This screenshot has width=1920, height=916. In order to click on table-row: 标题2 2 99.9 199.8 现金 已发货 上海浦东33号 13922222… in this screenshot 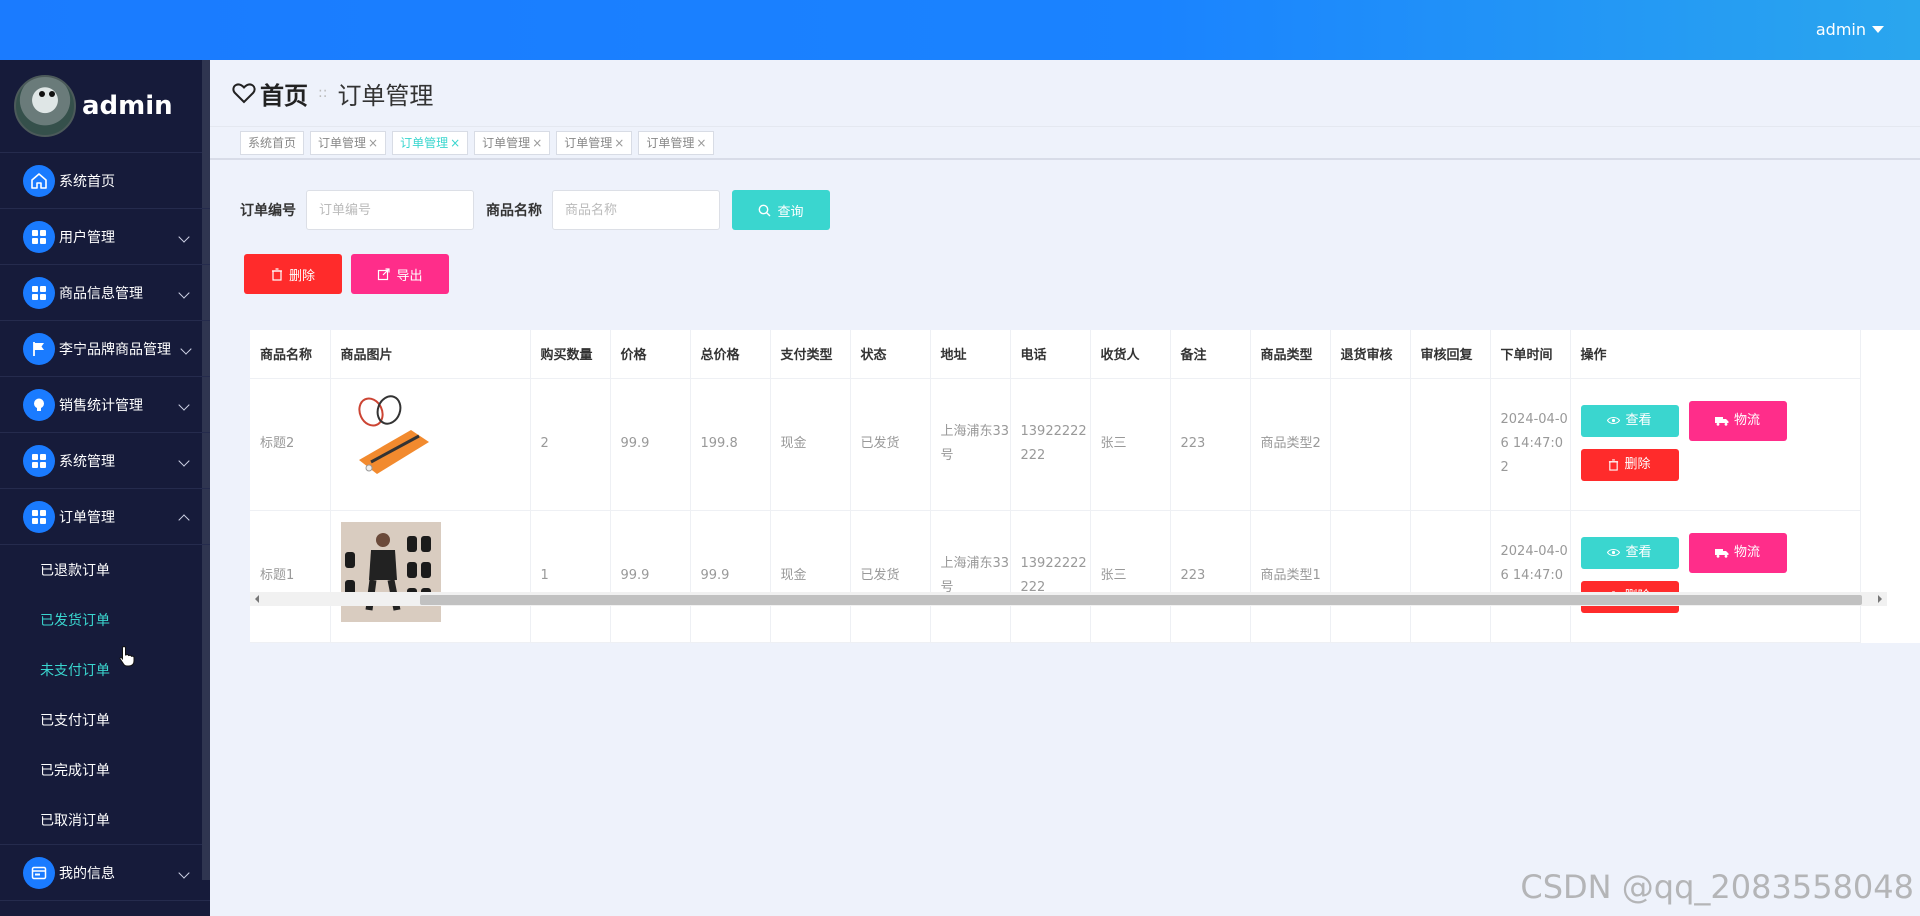, I will do `click(1055, 444)`.